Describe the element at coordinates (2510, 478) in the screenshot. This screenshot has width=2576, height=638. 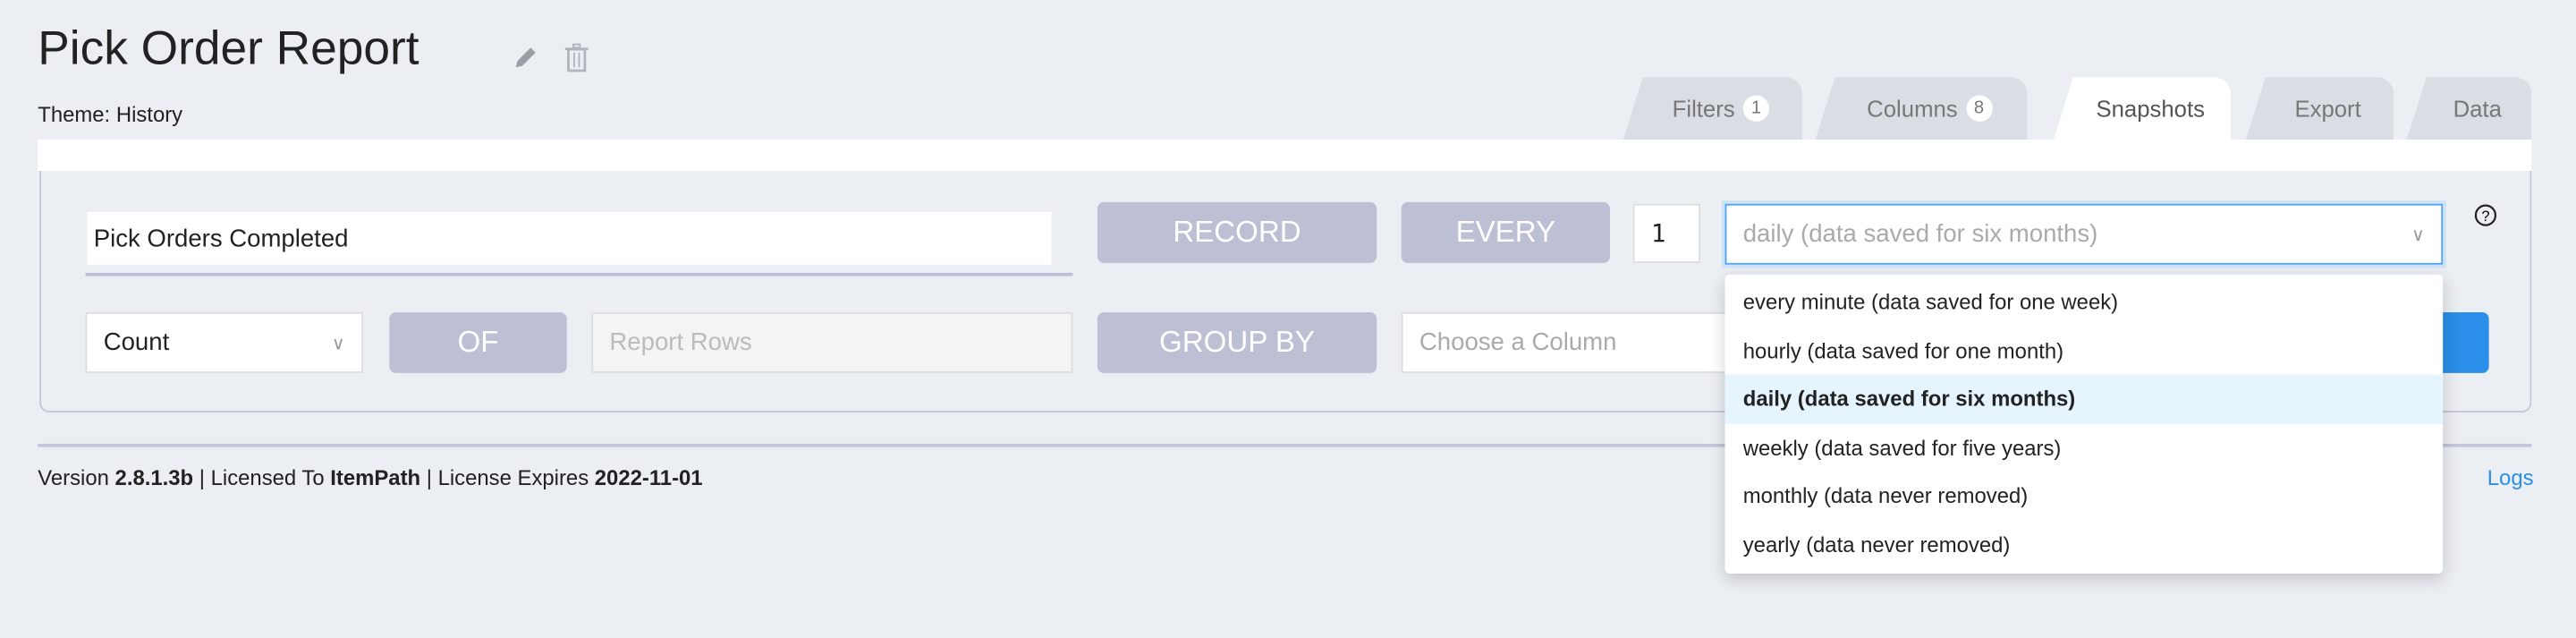
I see `logs-link: Logs` at that location.